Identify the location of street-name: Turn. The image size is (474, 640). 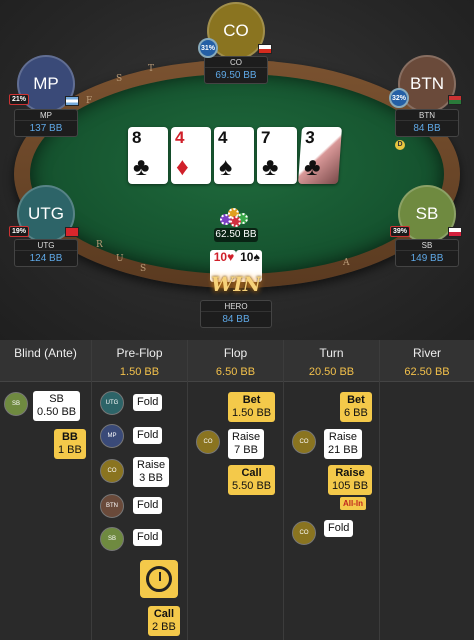
(331, 353).